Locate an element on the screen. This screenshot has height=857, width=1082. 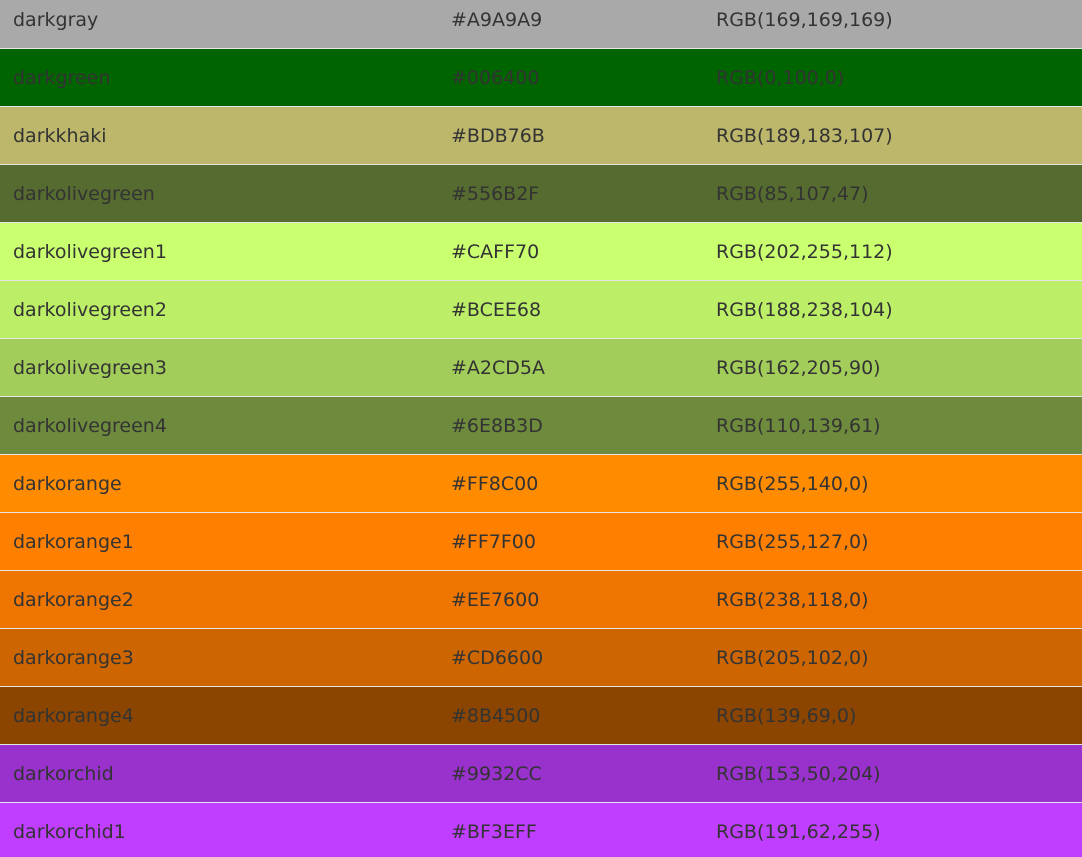
color-rgb: RGB(202,255,112) is located at coordinates (804, 251).